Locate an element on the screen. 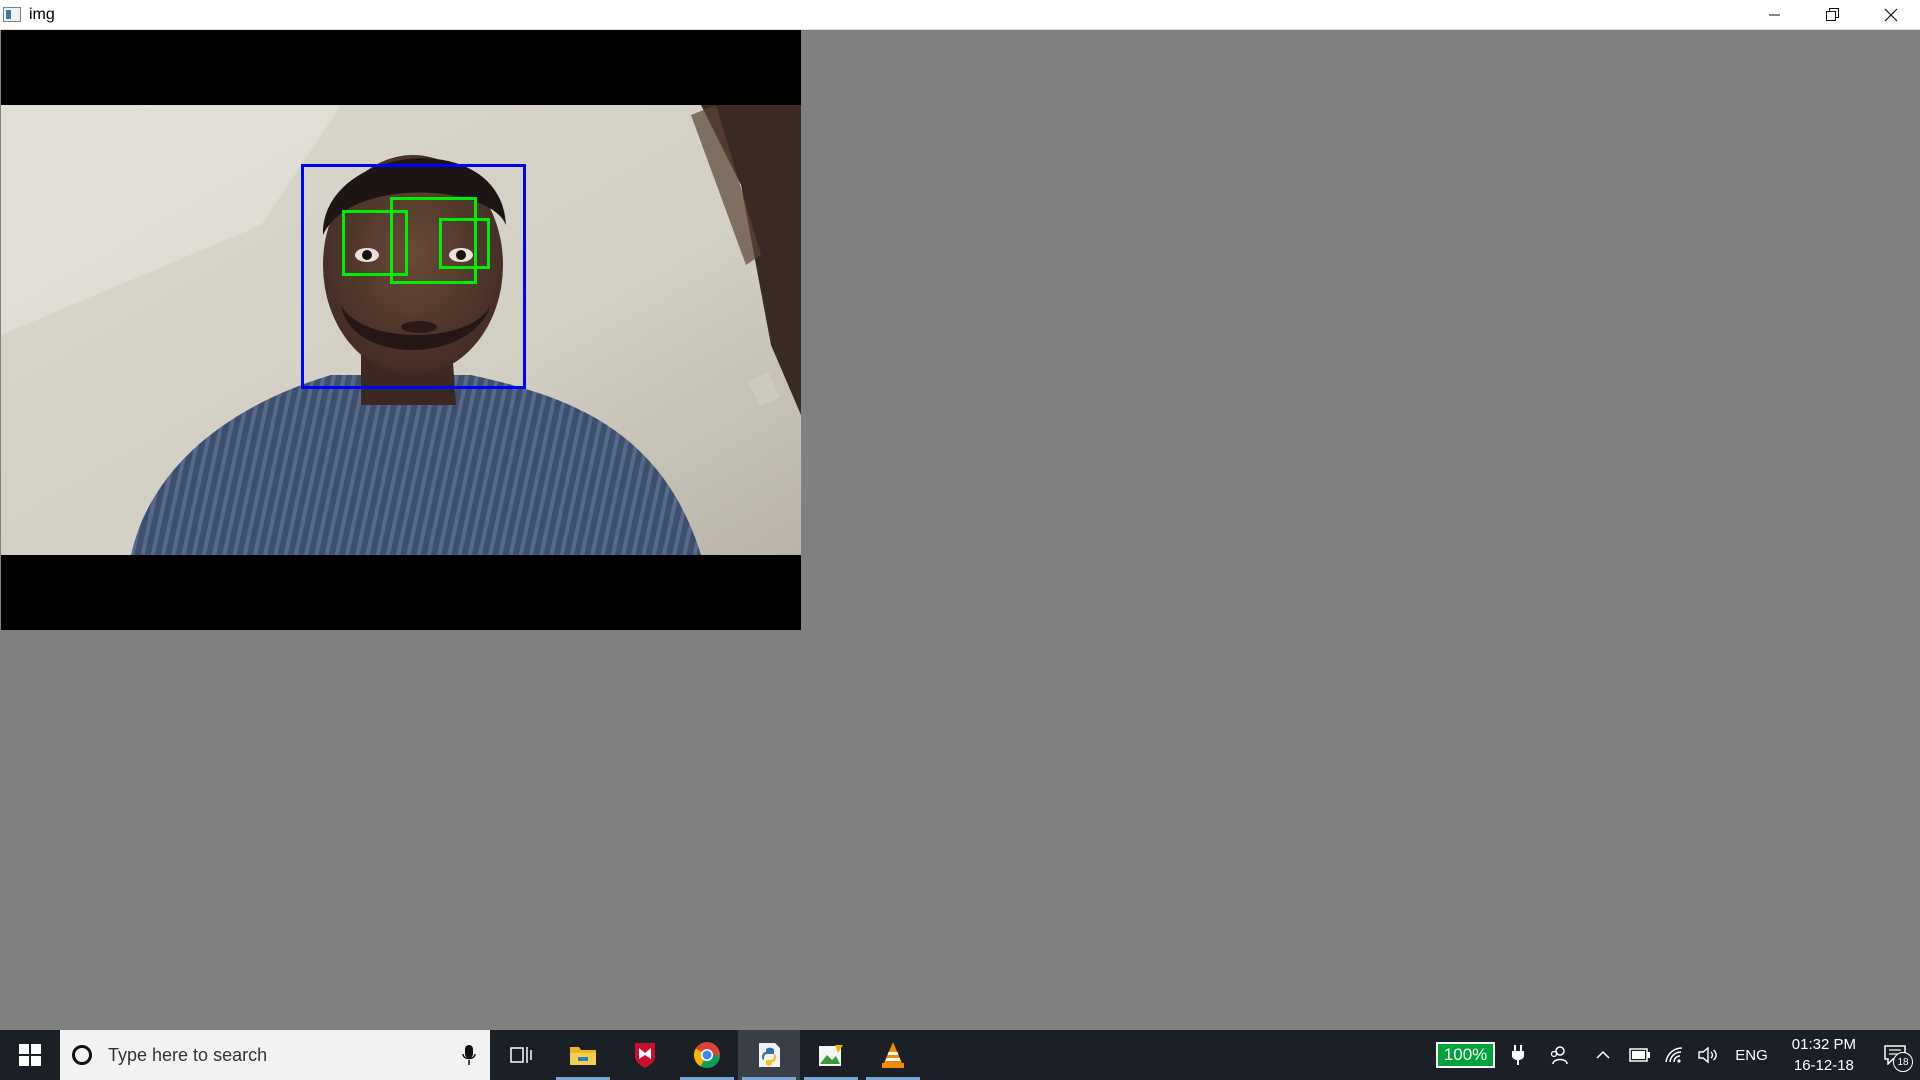 The height and width of the screenshot is (1080, 1920). search-input is located at coordinates (273, 1055).